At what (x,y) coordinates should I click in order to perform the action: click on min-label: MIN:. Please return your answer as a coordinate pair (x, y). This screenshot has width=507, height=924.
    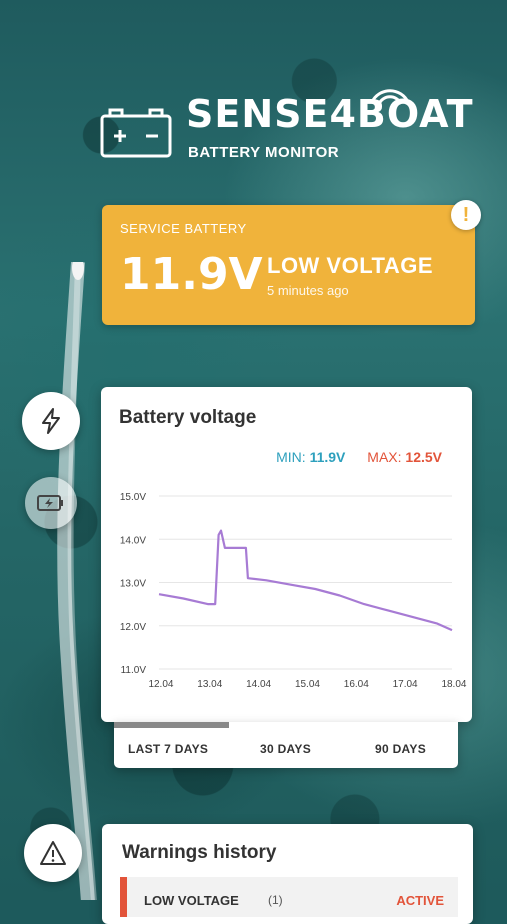
    Looking at the image, I should click on (291, 457).